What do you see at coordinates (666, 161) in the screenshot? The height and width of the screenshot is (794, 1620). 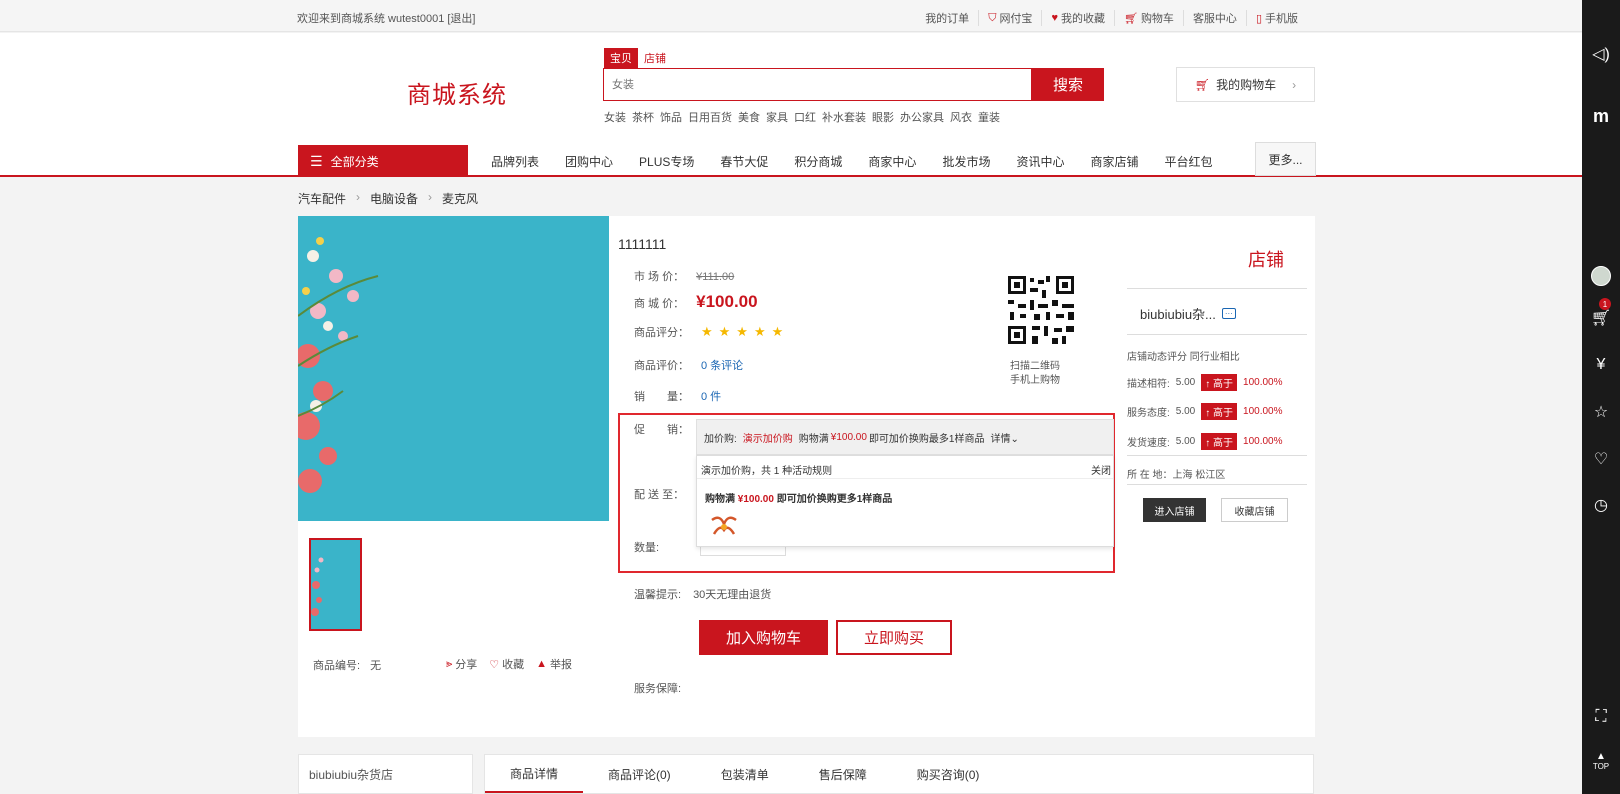 I see `nav-item-plus: PLUS专场` at bounding box center [666, 161].